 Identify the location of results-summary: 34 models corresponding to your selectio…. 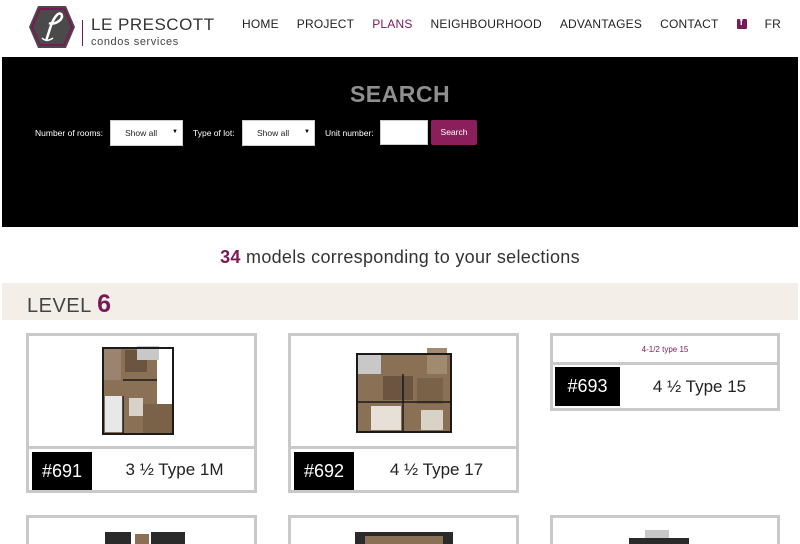
(400, 257).